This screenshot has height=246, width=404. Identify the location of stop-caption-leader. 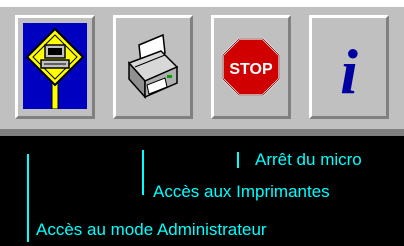
(238, 160).